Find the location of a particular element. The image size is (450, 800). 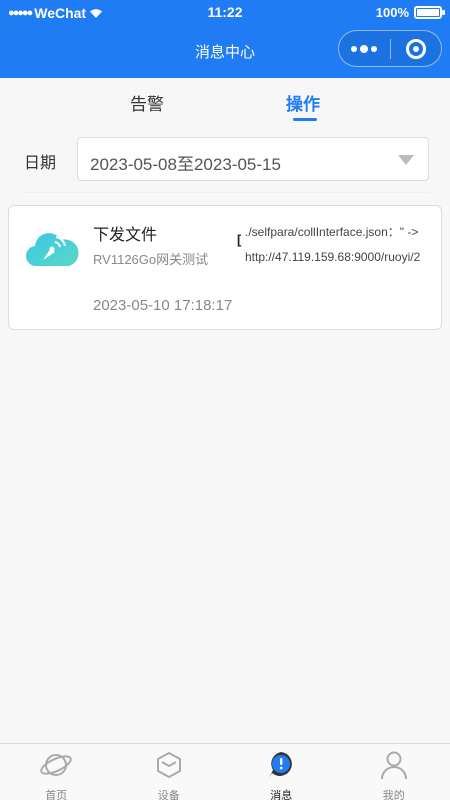

planet-icon is located at coordinates (56, 765).